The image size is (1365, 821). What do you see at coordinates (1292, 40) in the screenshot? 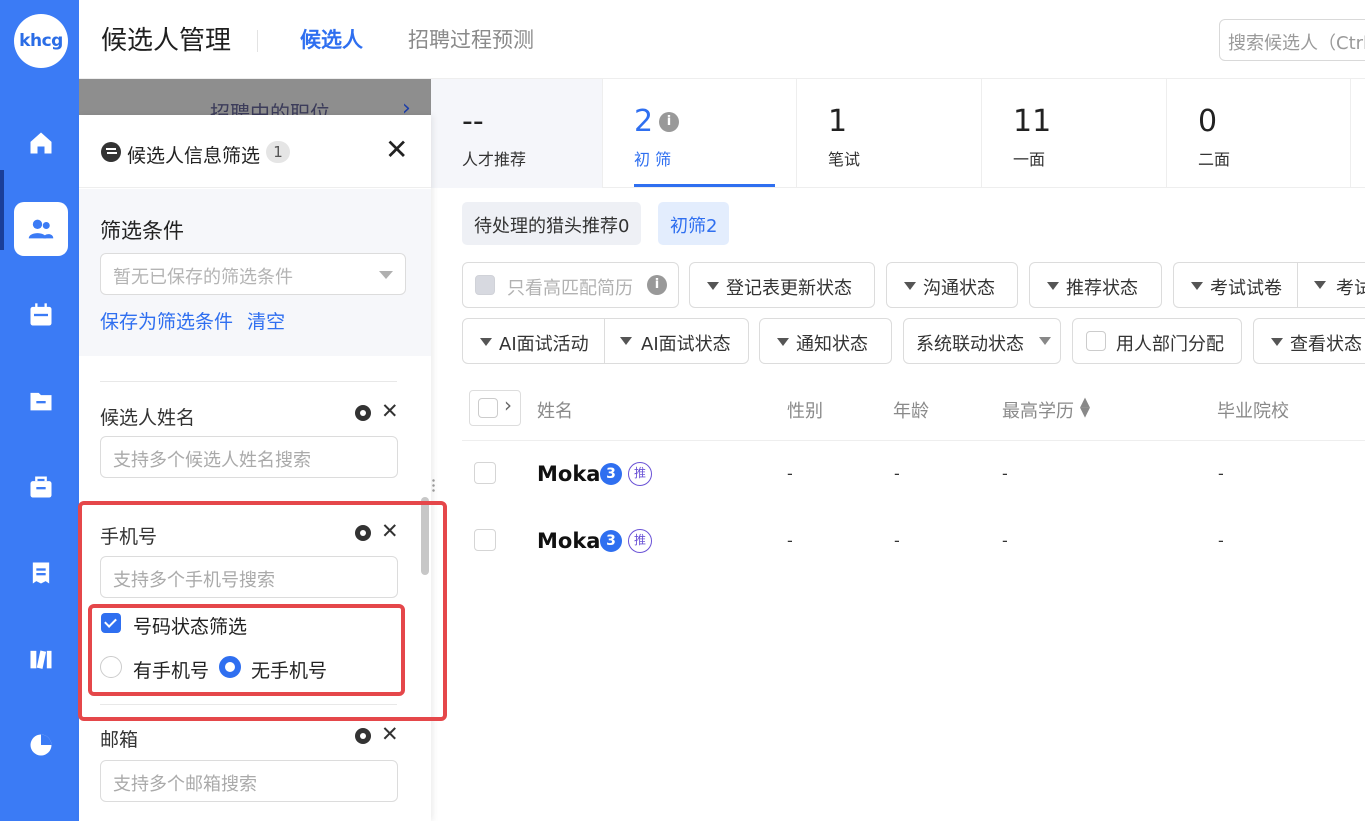
I see `search-input: 搜索候选人（Ctrl` at bounding box center [1292, 40].